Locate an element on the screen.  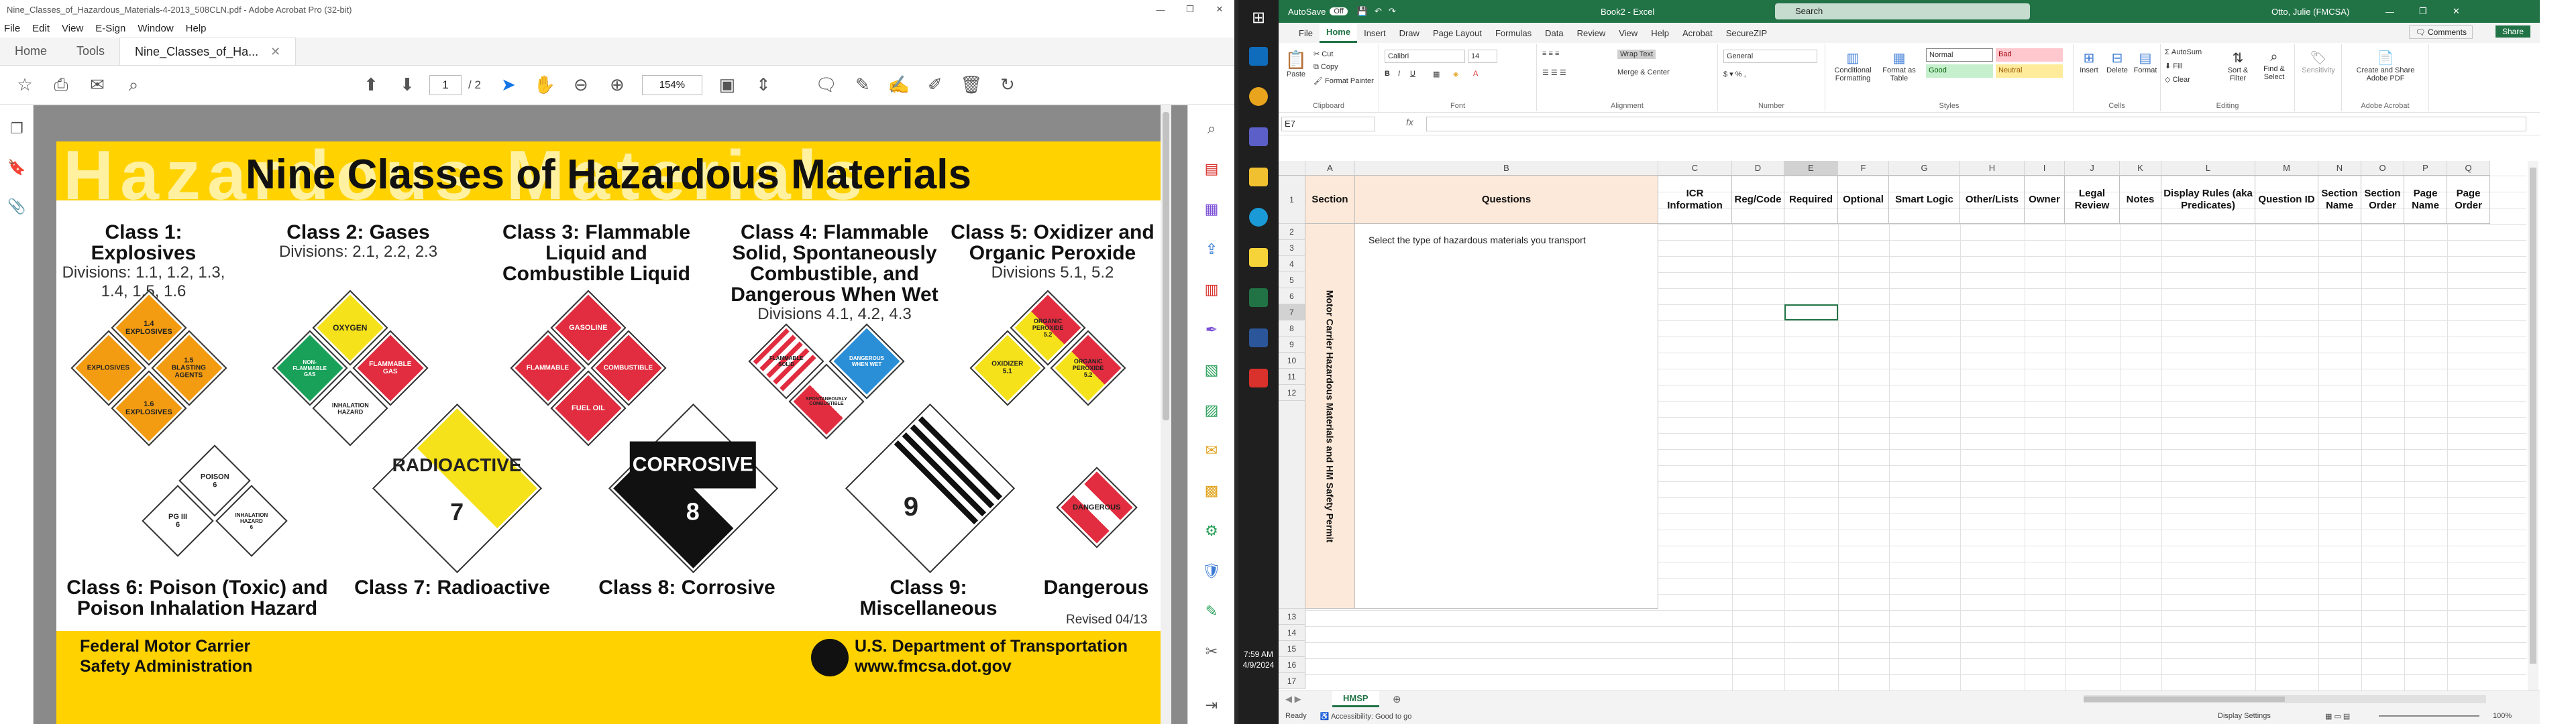
comment-tool-icon: ✉ is located at coordinates (1211, 450).